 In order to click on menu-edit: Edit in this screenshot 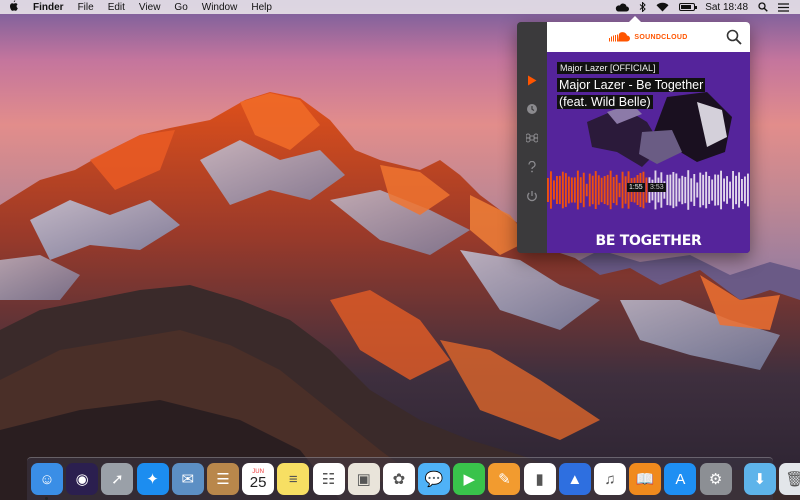, I will do `click(116, 7)`.